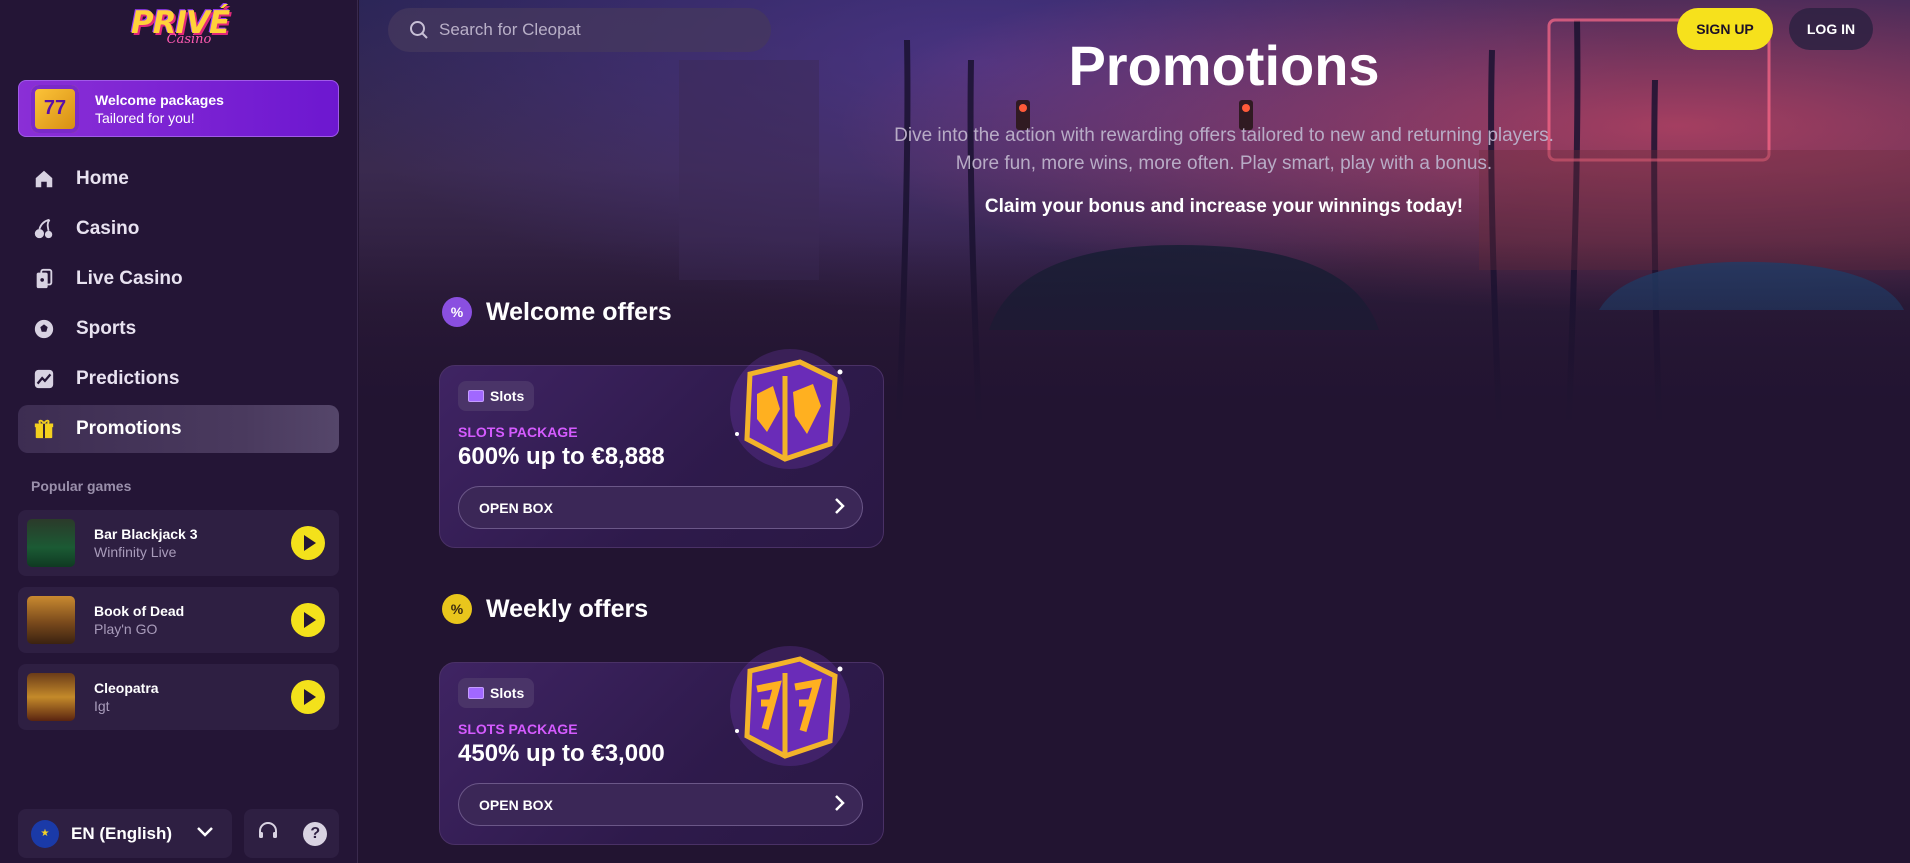 This screenshot has width=1910, height=863. I want to click on search-bar, so click(579, 30).